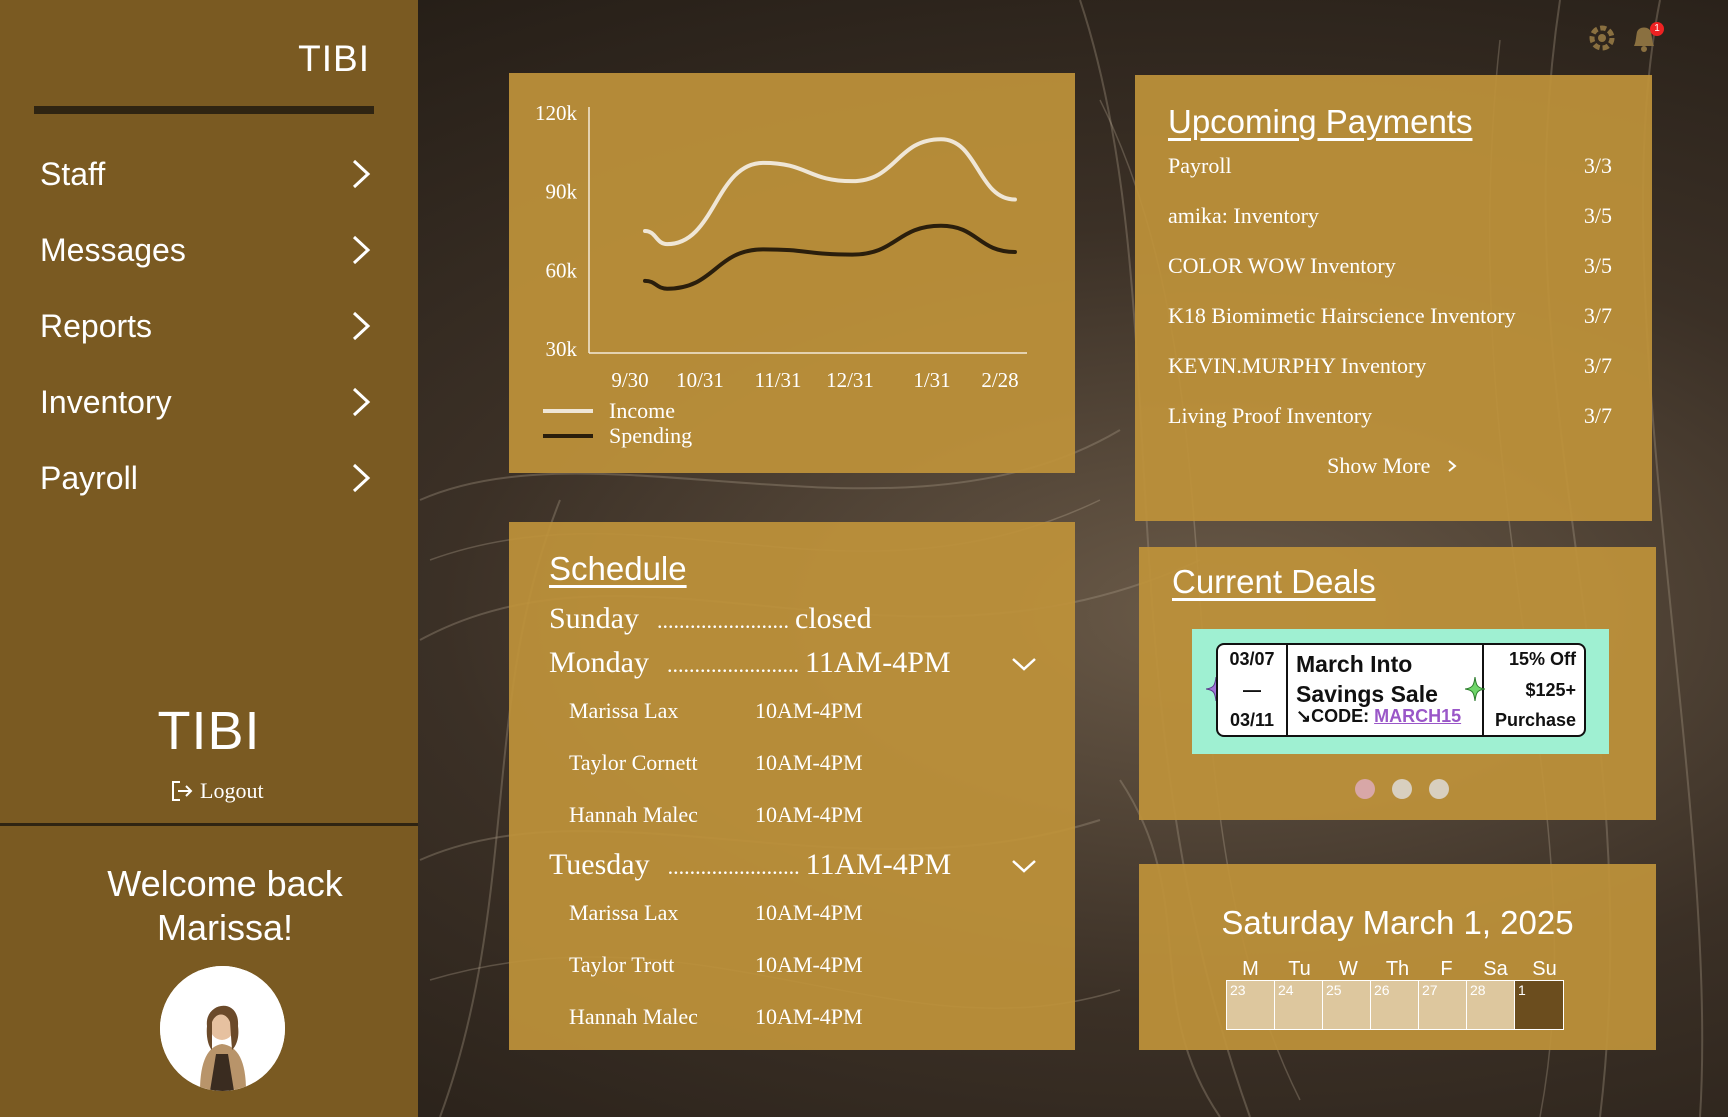 The image size is (1728, 1117). I want to click on weekday-label: Tu, so click(1299, 969).